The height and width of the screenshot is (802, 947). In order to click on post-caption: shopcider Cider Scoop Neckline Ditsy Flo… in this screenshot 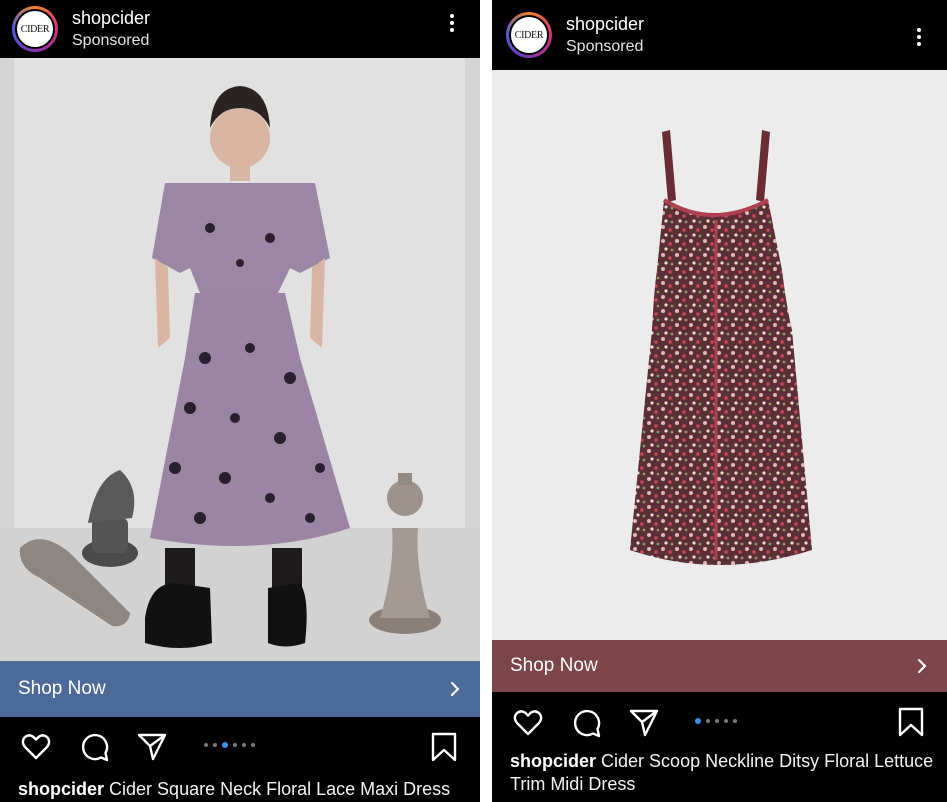, I will do `click(719, 773)`.